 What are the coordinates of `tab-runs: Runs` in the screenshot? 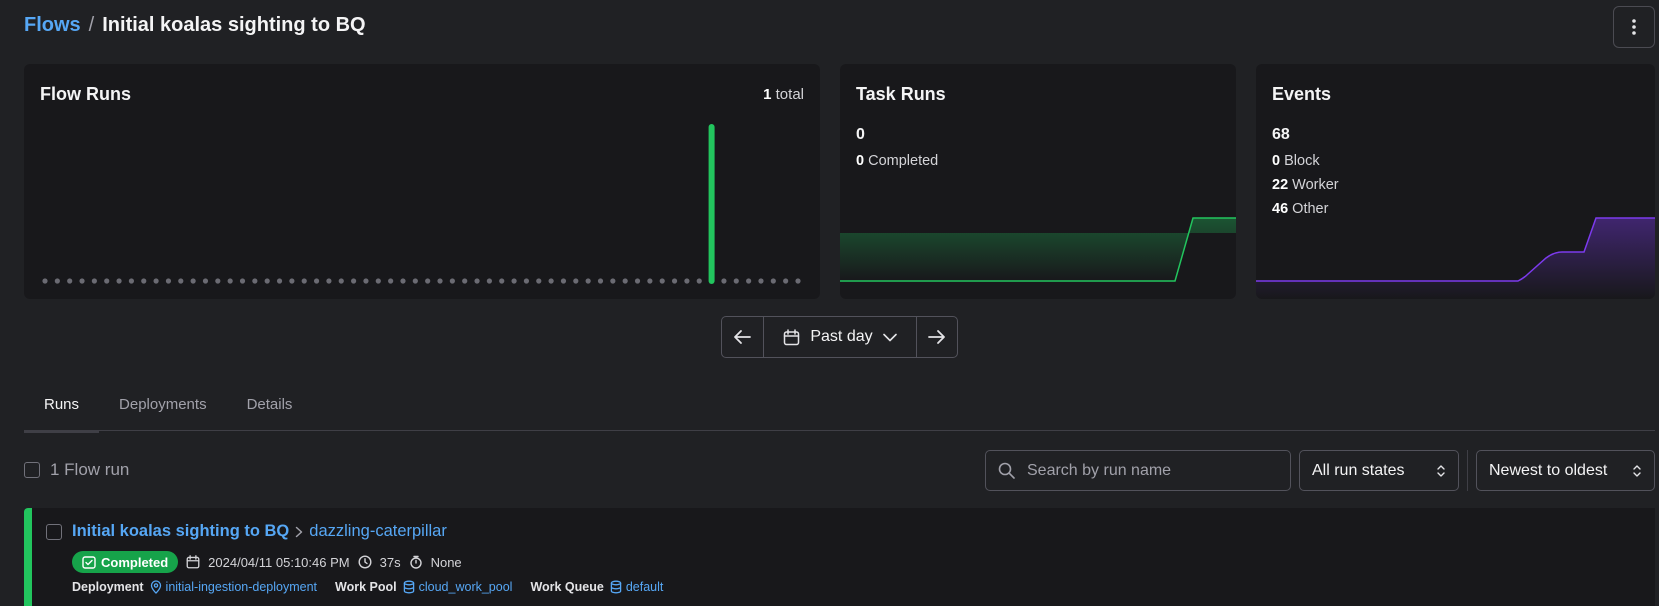 It's located at (62, 405).